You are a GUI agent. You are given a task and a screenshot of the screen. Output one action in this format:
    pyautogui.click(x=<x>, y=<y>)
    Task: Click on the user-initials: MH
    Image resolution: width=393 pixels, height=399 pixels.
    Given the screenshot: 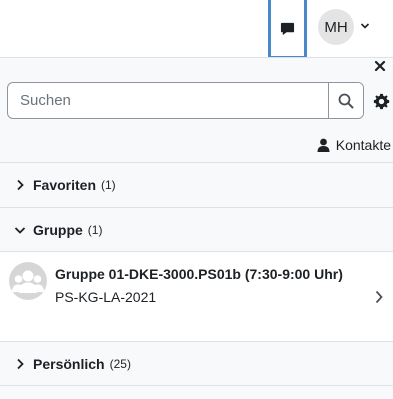 What is the action you would take?
    pyautogui.click(x=336, y=27)
    